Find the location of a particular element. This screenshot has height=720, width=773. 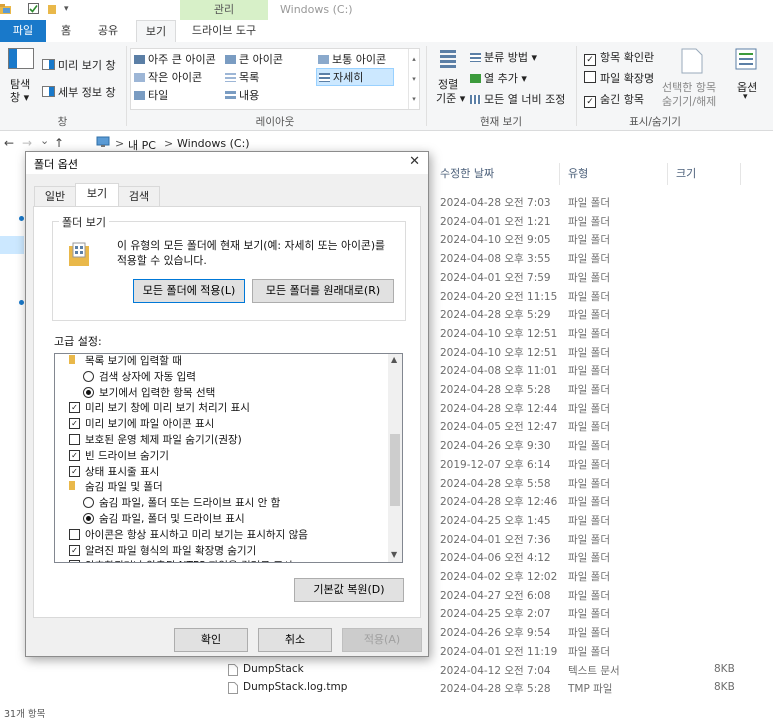

layout-extra-large-icons: 아주 큰 아이콘 is located at coordinates (175, 59).